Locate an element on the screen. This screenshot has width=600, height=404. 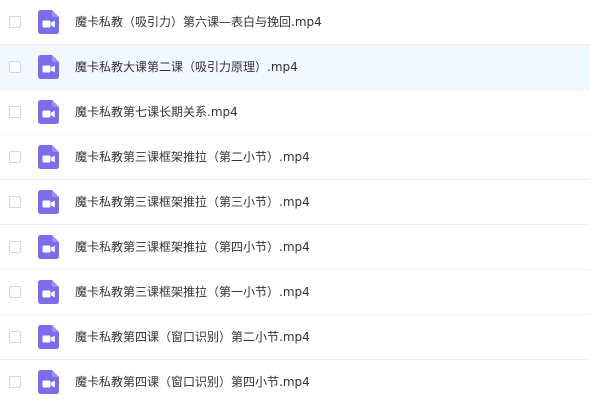
file-row-9: 魔卡私教第四课（窗口识别）第四小节.mp4 is located at coordinates (295, 382).